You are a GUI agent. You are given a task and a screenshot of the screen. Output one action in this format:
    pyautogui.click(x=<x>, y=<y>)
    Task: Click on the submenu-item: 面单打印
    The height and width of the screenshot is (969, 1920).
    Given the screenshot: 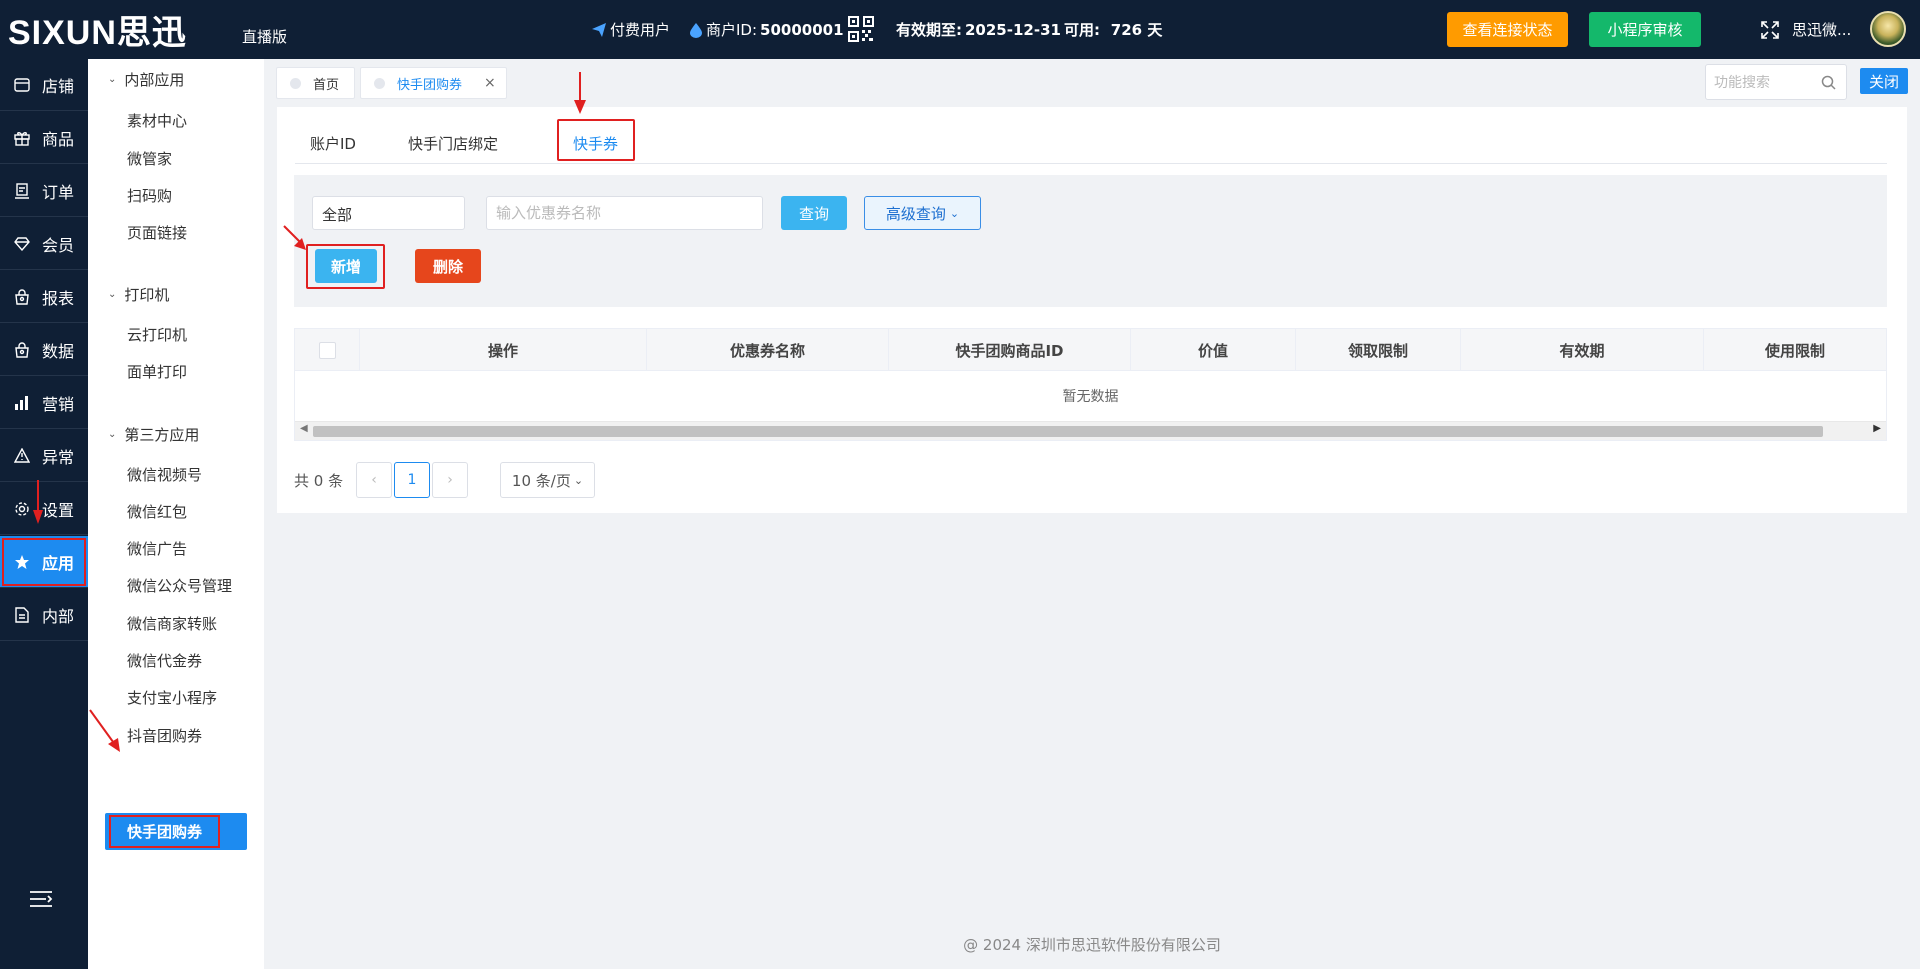 What is the action you would take?
    pyautogui.click(x=157, y=371)
    